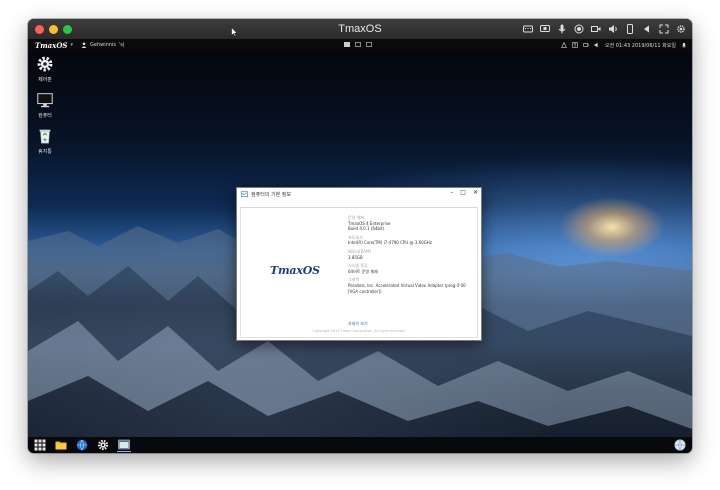 The image size is (720, 490). What do you see at coordinates (528, 29) in the screenshot?
I see `keyboard-icon` at bounding box center [528, 29].